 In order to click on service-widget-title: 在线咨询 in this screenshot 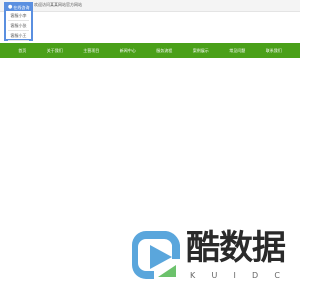, I will do `click(21, 7)`.